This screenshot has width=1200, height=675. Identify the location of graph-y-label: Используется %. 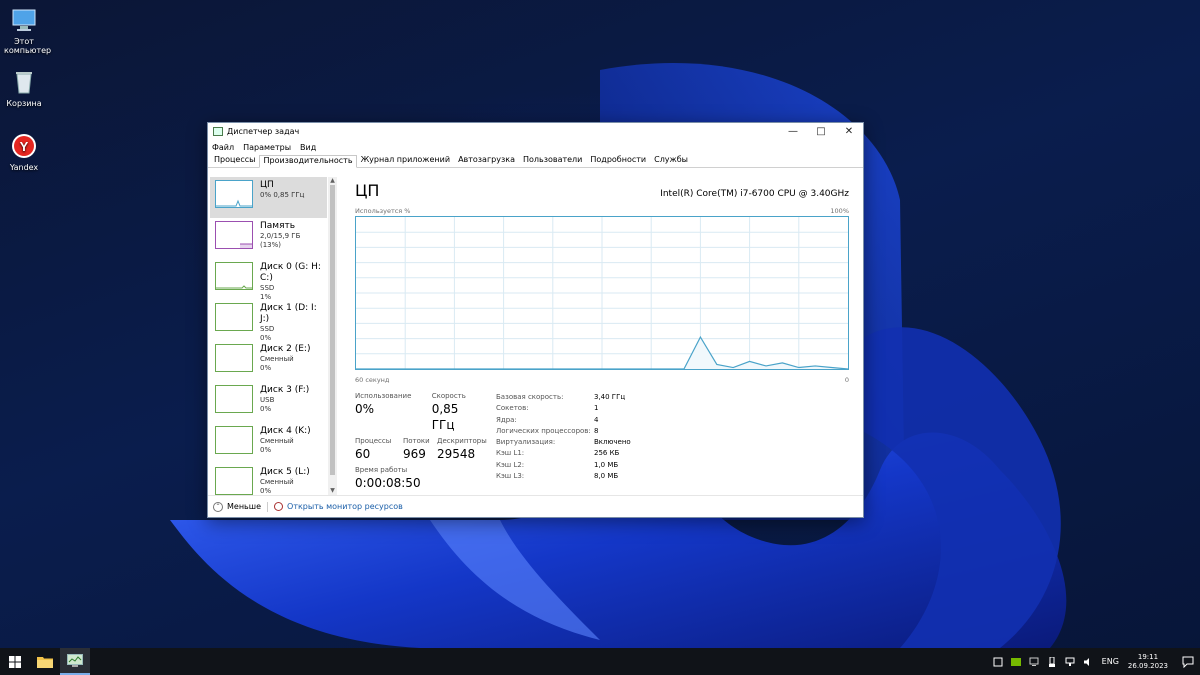
(383, 211).